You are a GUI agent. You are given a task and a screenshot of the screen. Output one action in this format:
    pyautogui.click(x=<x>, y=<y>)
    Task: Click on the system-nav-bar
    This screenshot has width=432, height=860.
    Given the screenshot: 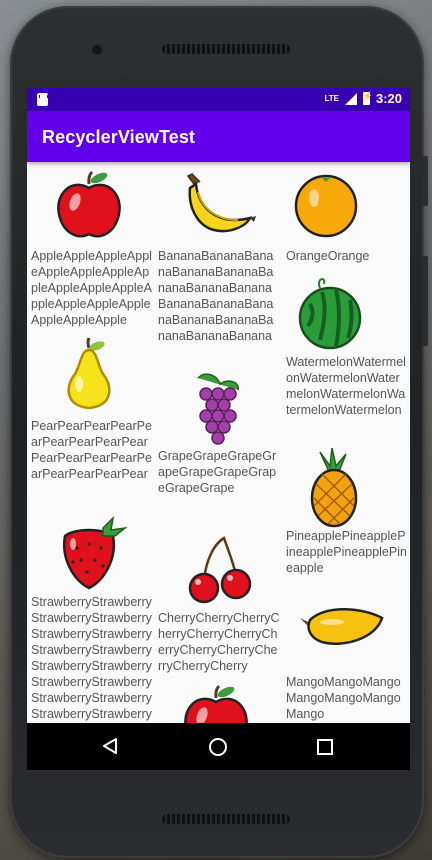 What is the action you would take?
    pyautogui.click(x=218, y=746)
    